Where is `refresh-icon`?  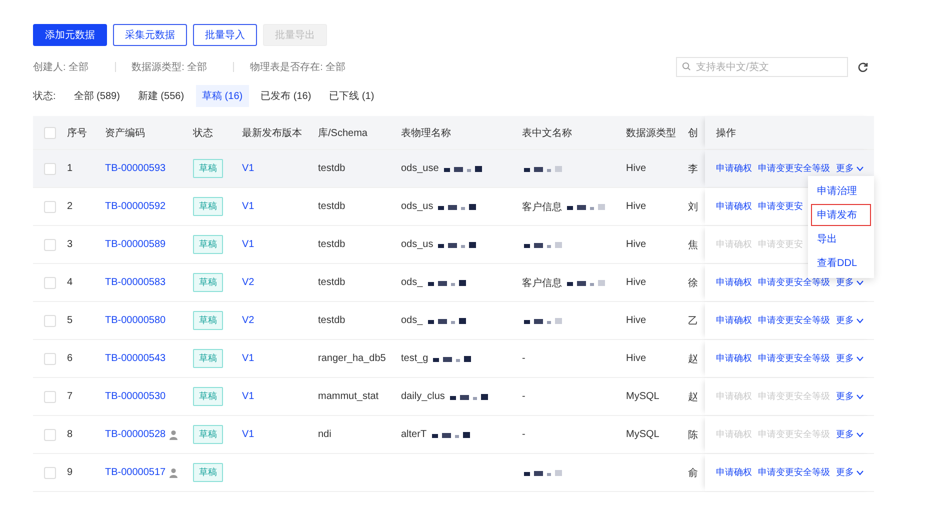 refresh-icon is located at coordinates (863, 67).